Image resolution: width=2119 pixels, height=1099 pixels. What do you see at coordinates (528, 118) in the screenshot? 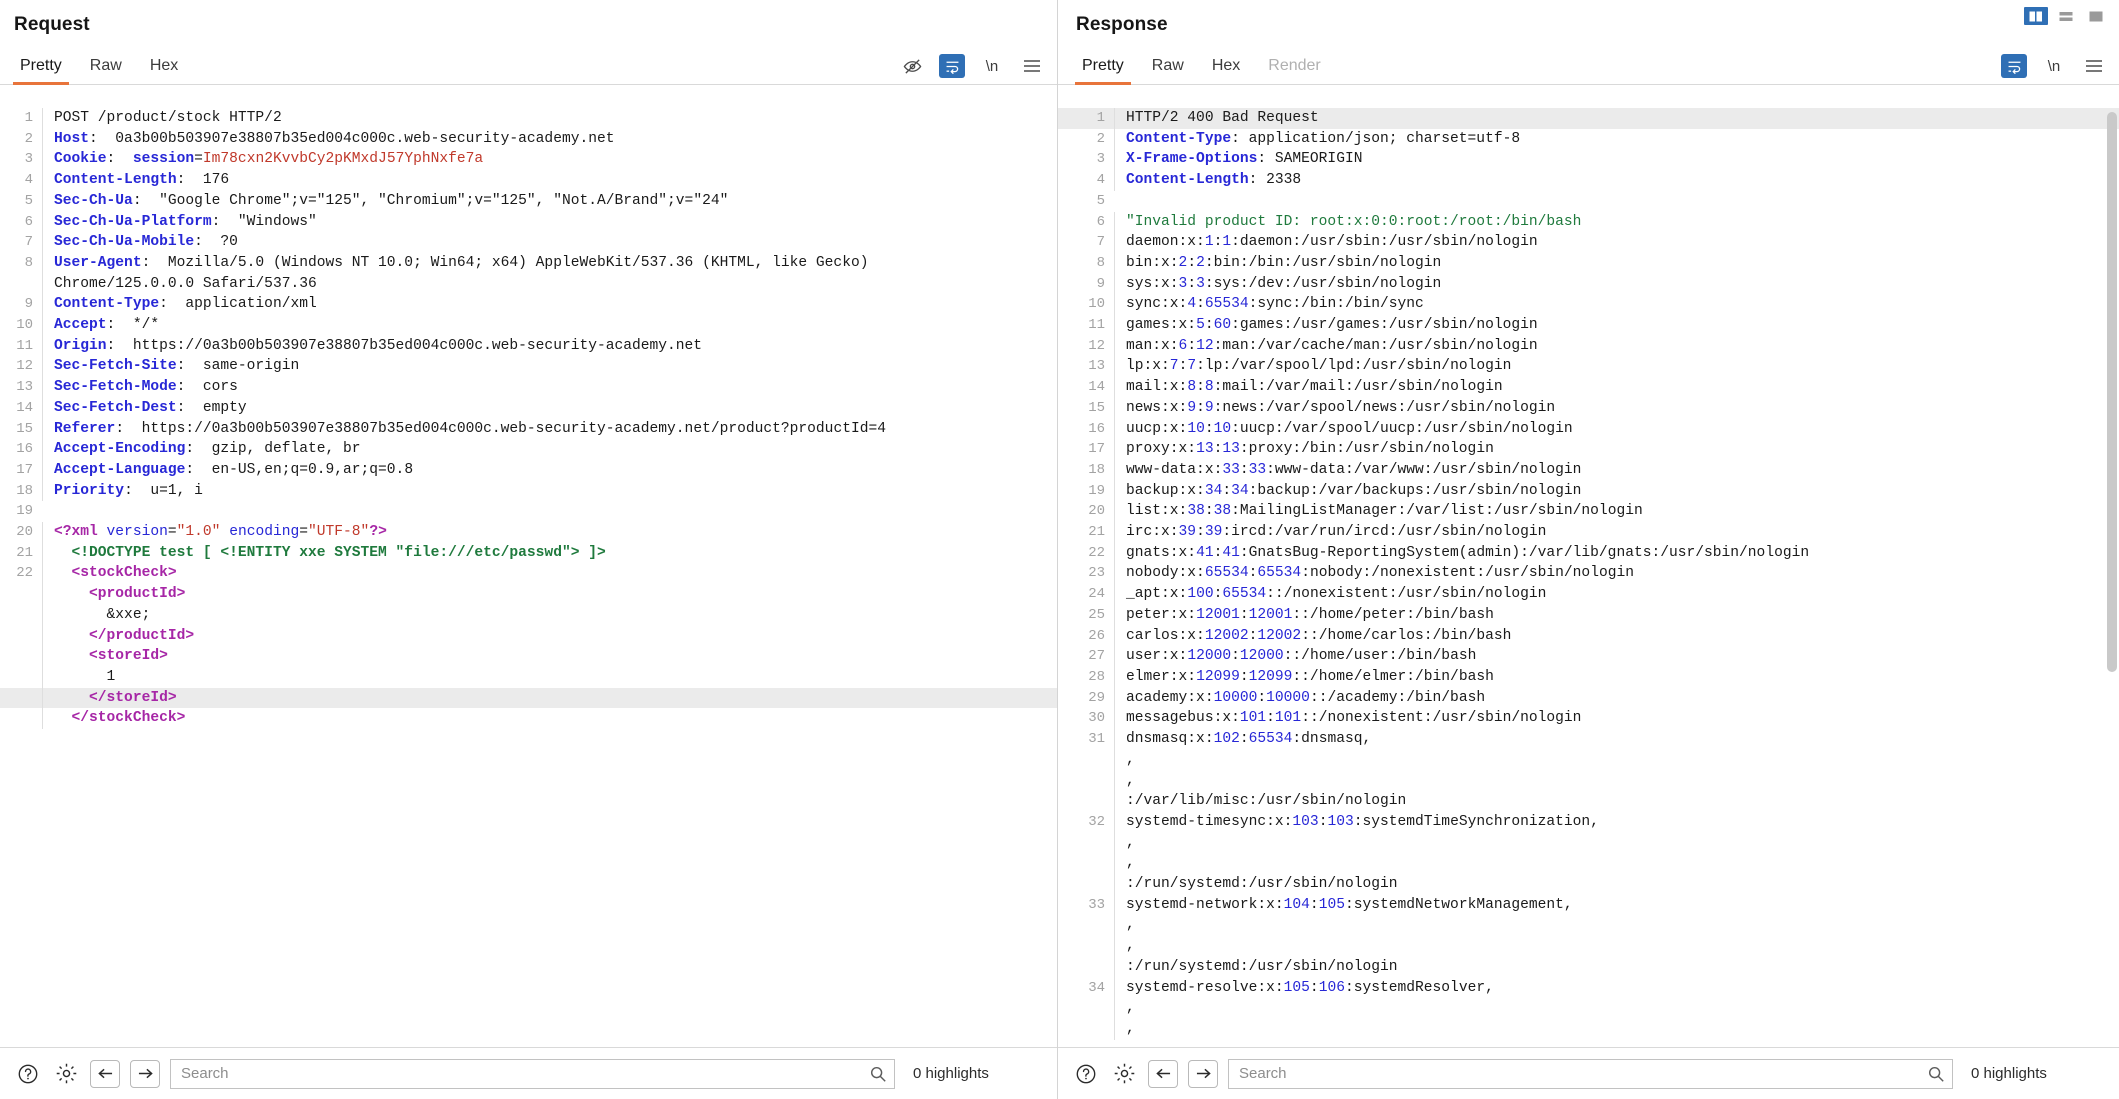
I see `code-line: 1 POST /product/stock HTTP/2` at bounding box center [528, 118].